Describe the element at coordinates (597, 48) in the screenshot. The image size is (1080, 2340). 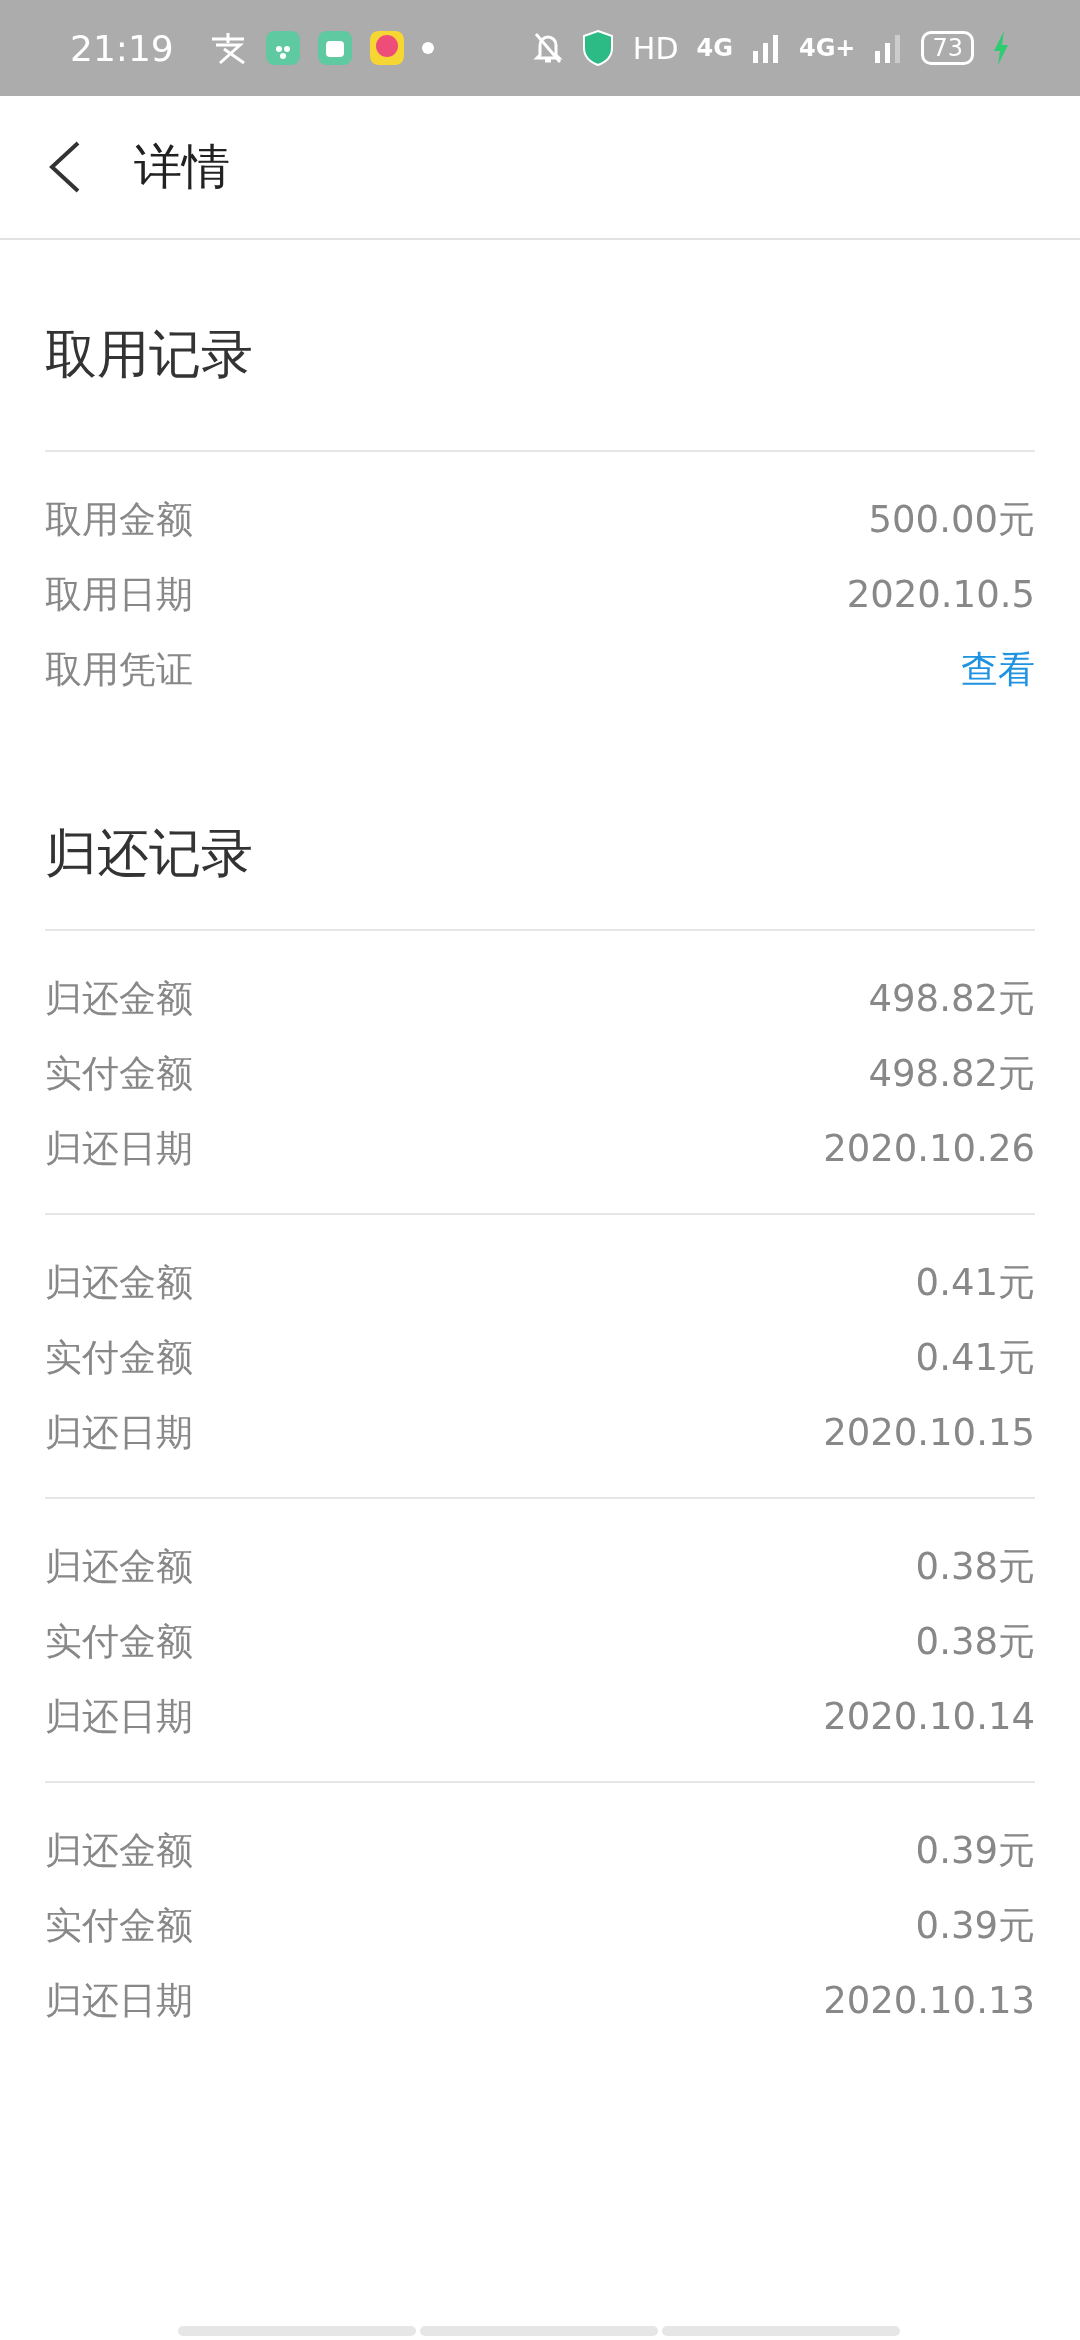
I see `shield-icon` at that location.